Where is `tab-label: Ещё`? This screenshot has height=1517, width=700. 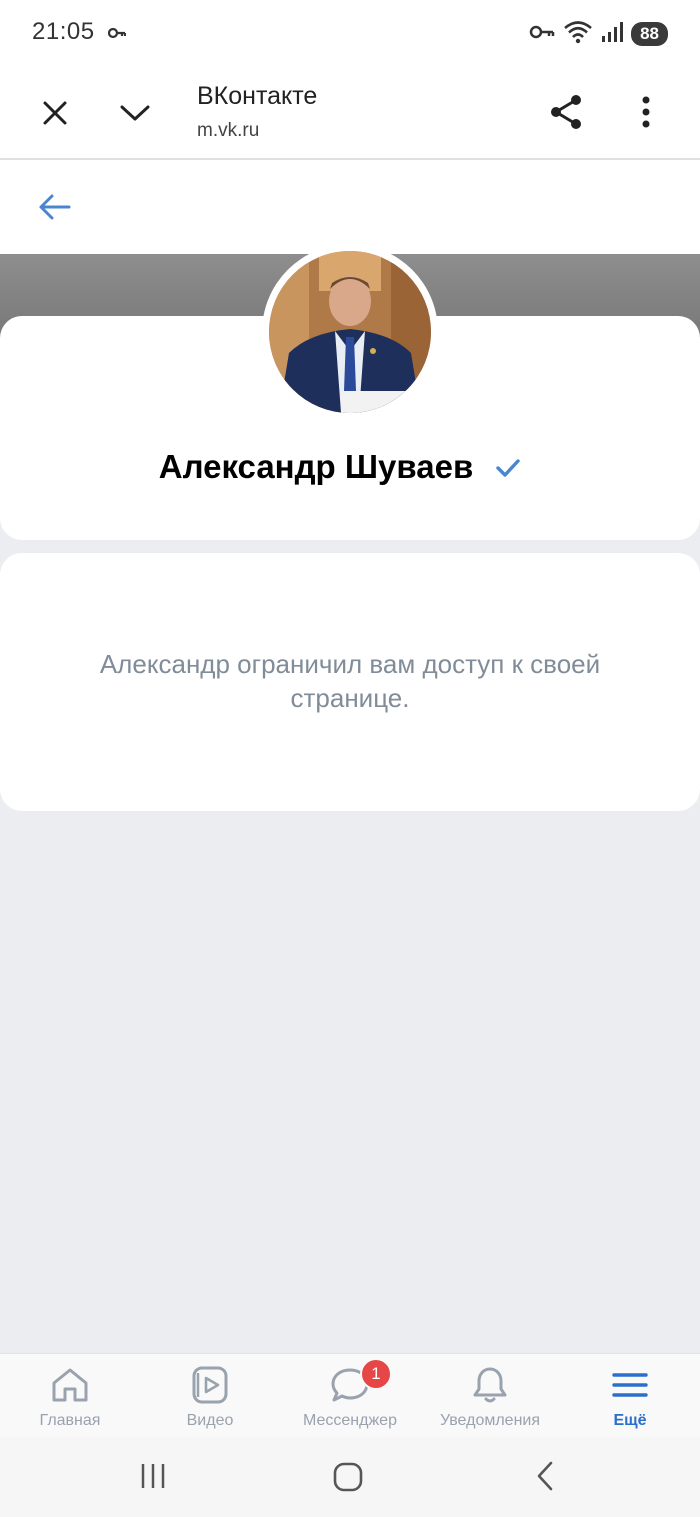
tab-label: Ещё is located at coordinates (630, 1420).